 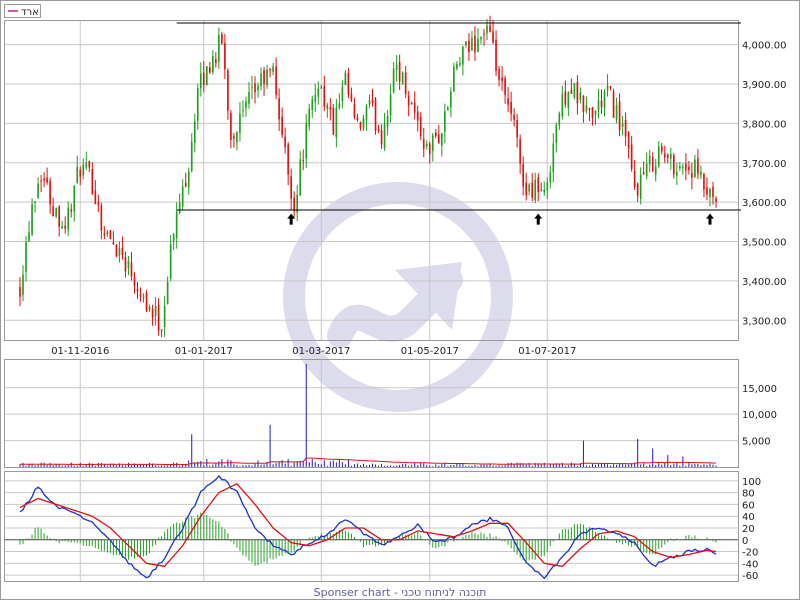 What do you see at coordinates (764, 85) in the screenshot?
I see `price-tick-label: 3,900.00` at bounding box center [764, 85].